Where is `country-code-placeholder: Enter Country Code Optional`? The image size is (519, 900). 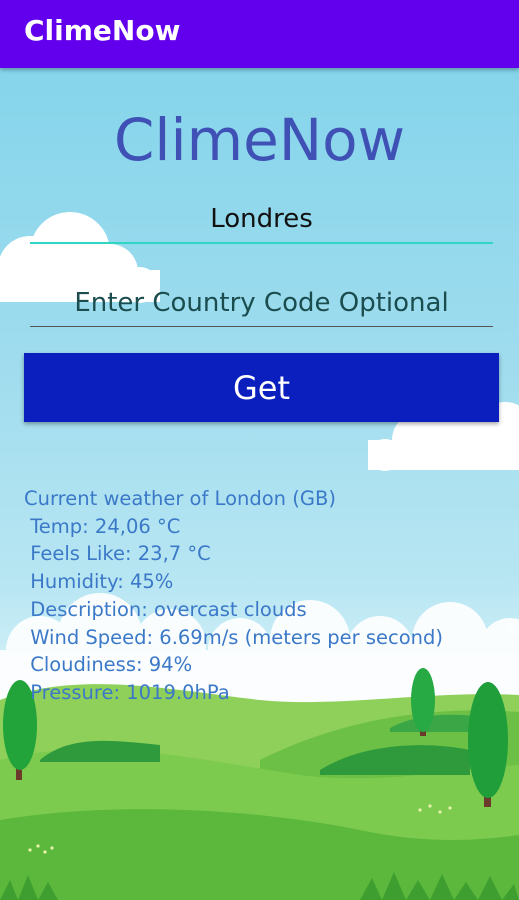 country-code-placeholder: Enter Country Code Optional is located at coordinates (261, 303).